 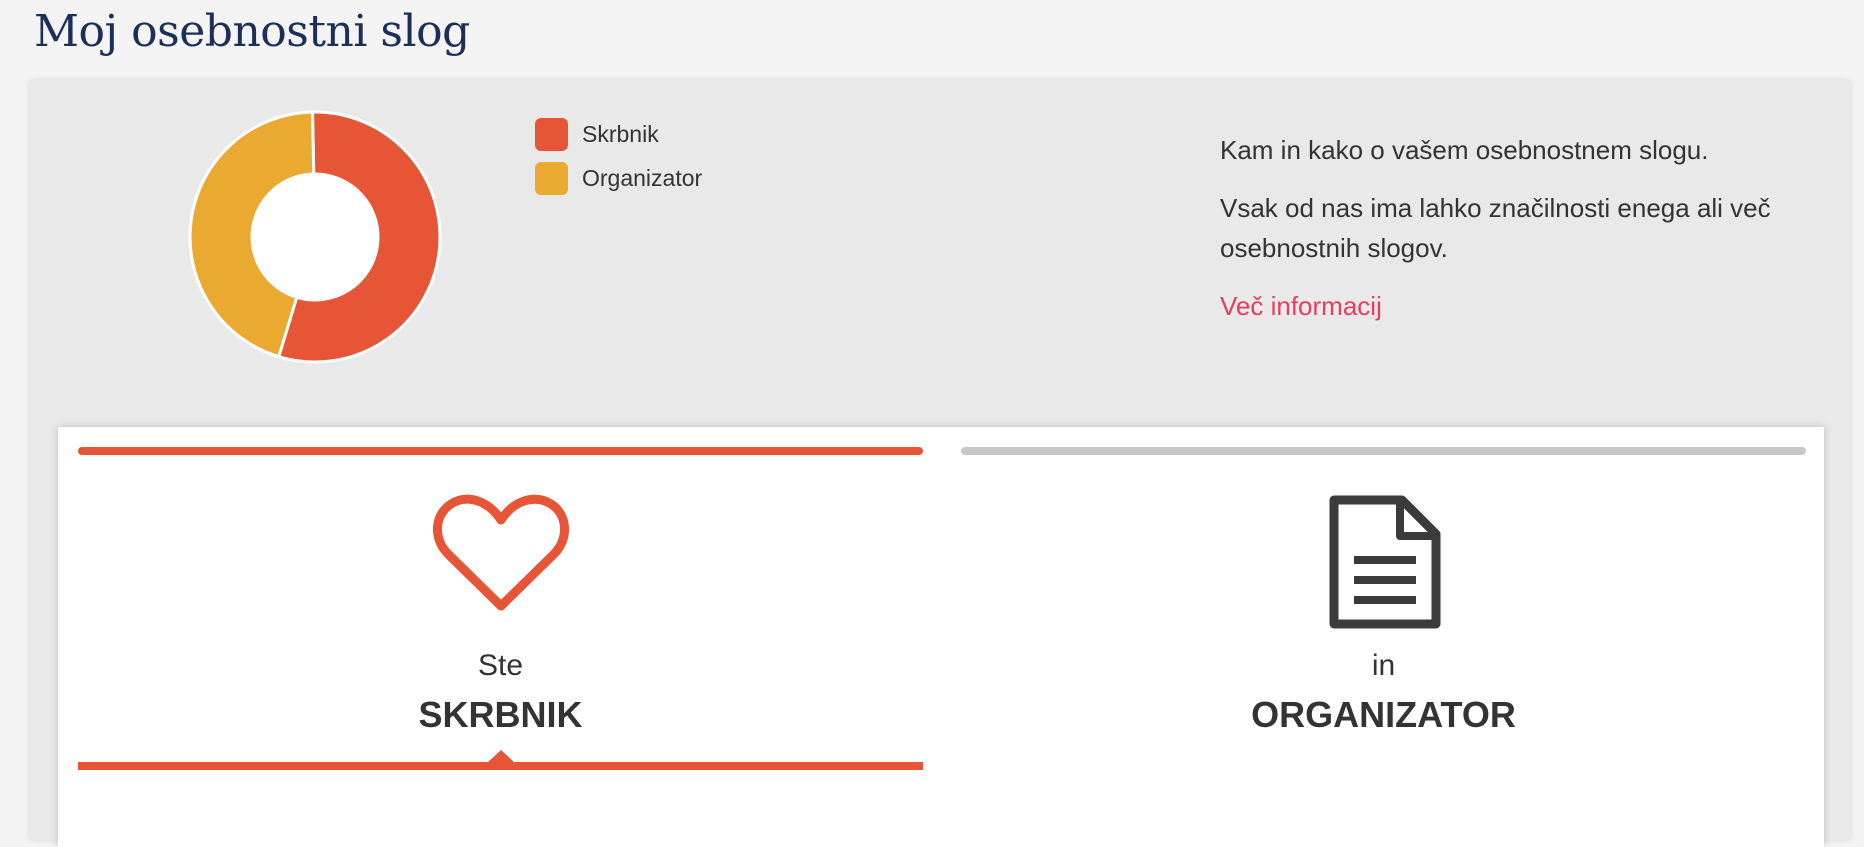 I want to click on legend-swatch-skrbnik, so click(x=551, y=134).